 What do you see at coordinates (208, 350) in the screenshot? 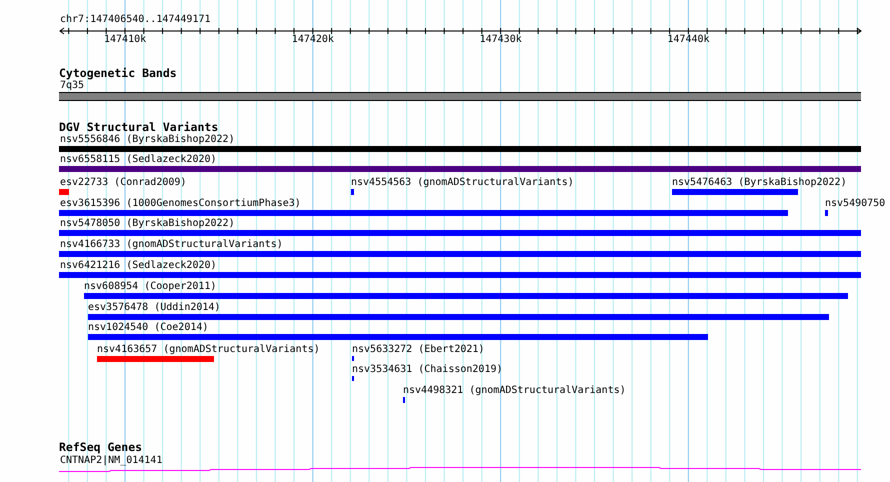
I see `variant-label: nsv4163657 (gnomADStructuralVariants)` at bounding box center [208, 350].